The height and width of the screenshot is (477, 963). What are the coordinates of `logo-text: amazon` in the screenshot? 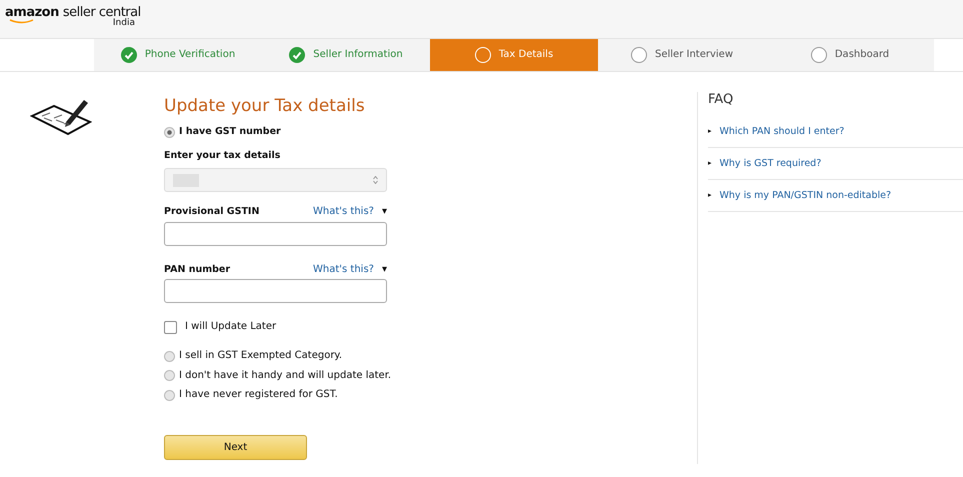 It's located at (32, 12).